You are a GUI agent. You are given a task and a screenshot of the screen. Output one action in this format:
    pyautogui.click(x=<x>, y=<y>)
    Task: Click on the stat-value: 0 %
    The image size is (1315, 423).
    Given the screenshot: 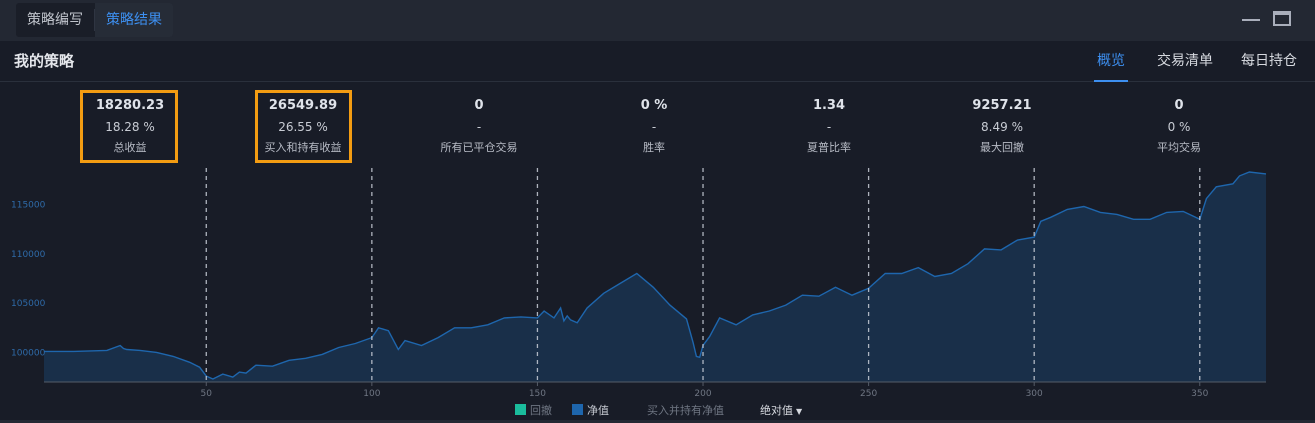 What is the action you would take?
    pyautogui.click(x=654, y=105)
    